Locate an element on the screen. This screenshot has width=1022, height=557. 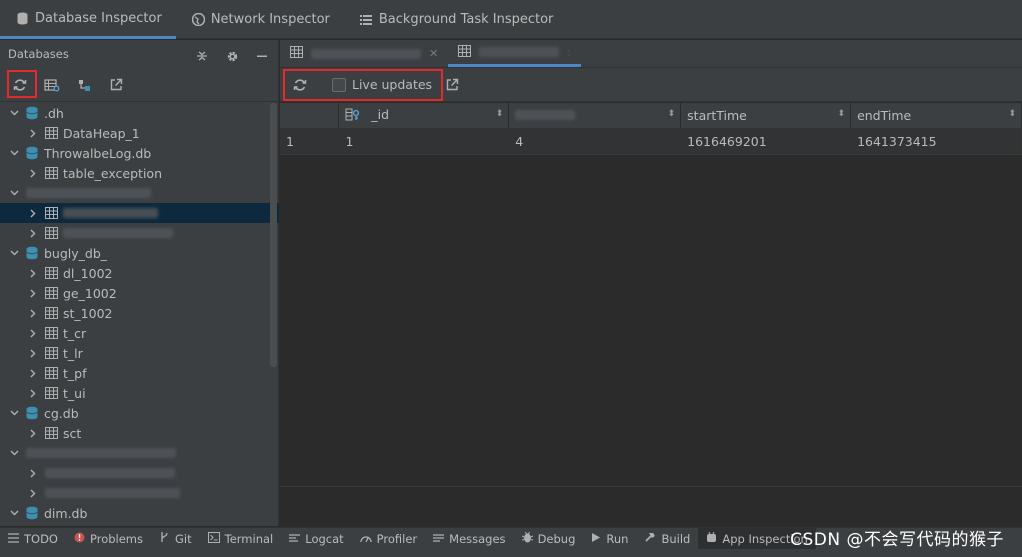
hammer-icon is located at coordinates (650, 538).